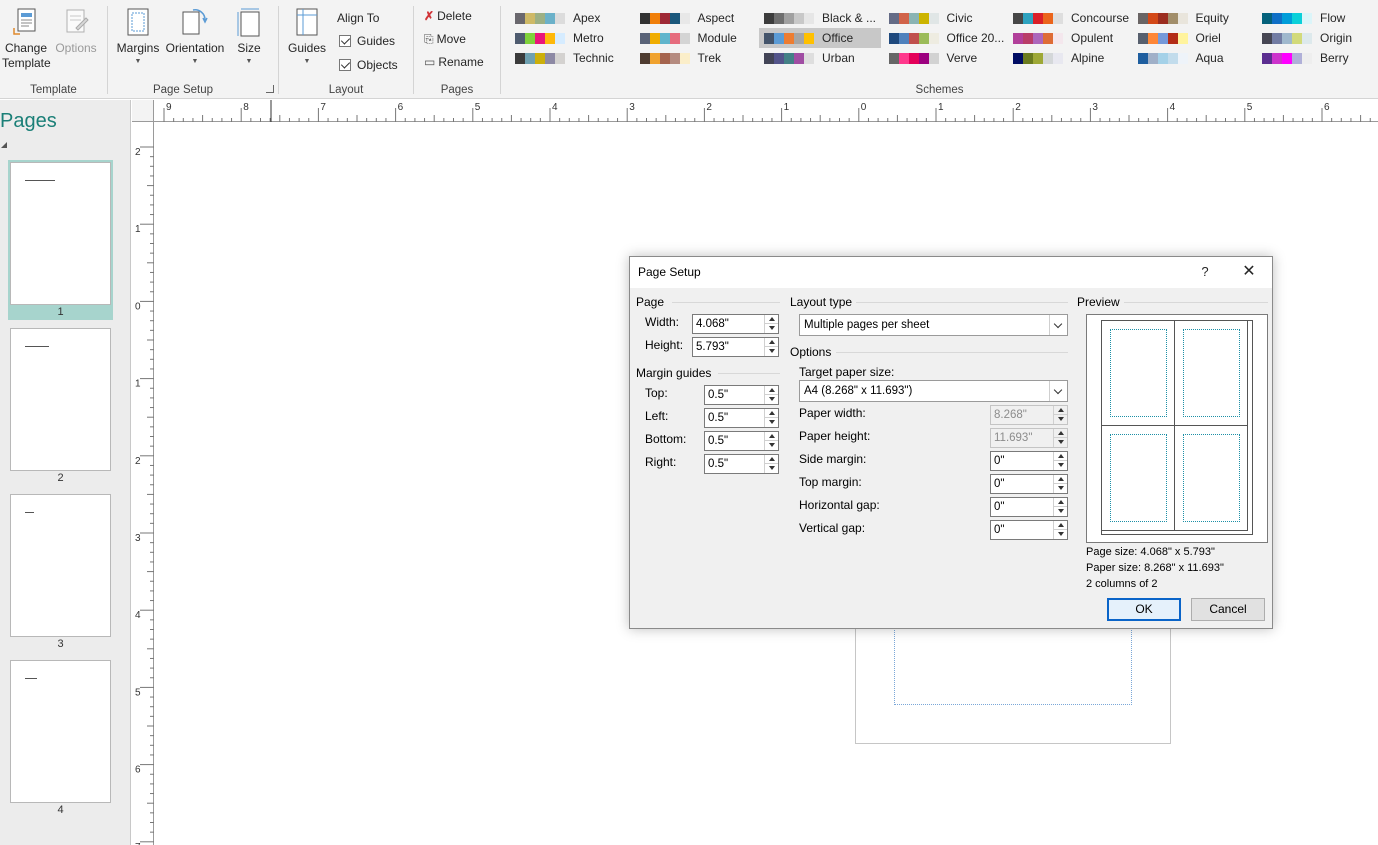 The image size is (1378, 845). Describe the element at coordinates (1021, 507) in the screenshot. I see `horizontal-gap-input` at that location.